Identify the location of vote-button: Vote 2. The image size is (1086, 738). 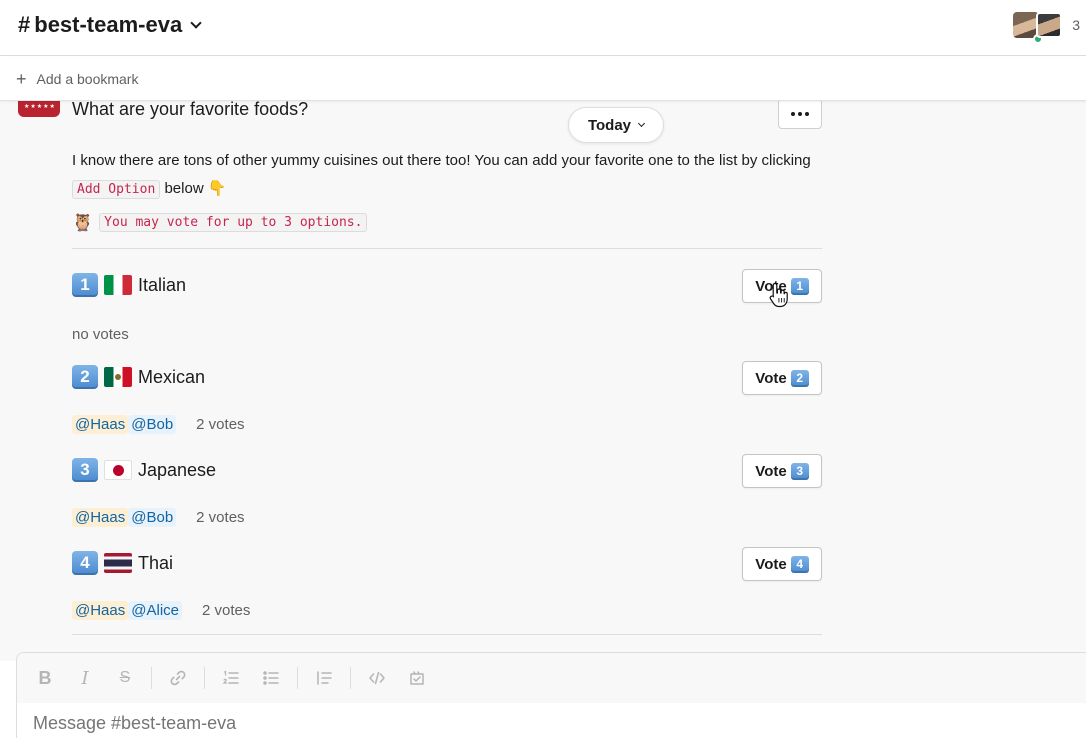
(782, 378).